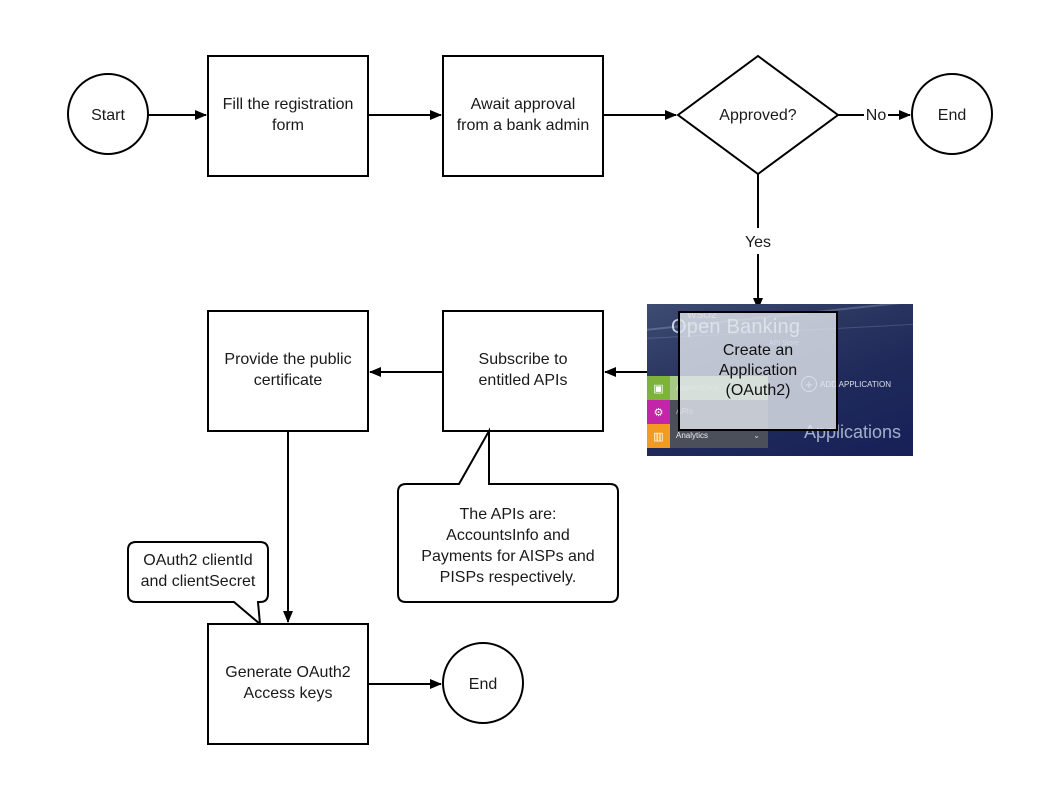  What do you see at coordinates (288, 104) in the screenshot?
I see `fill-form-label-1: Fill the registration` at bounding box center [288, 104].